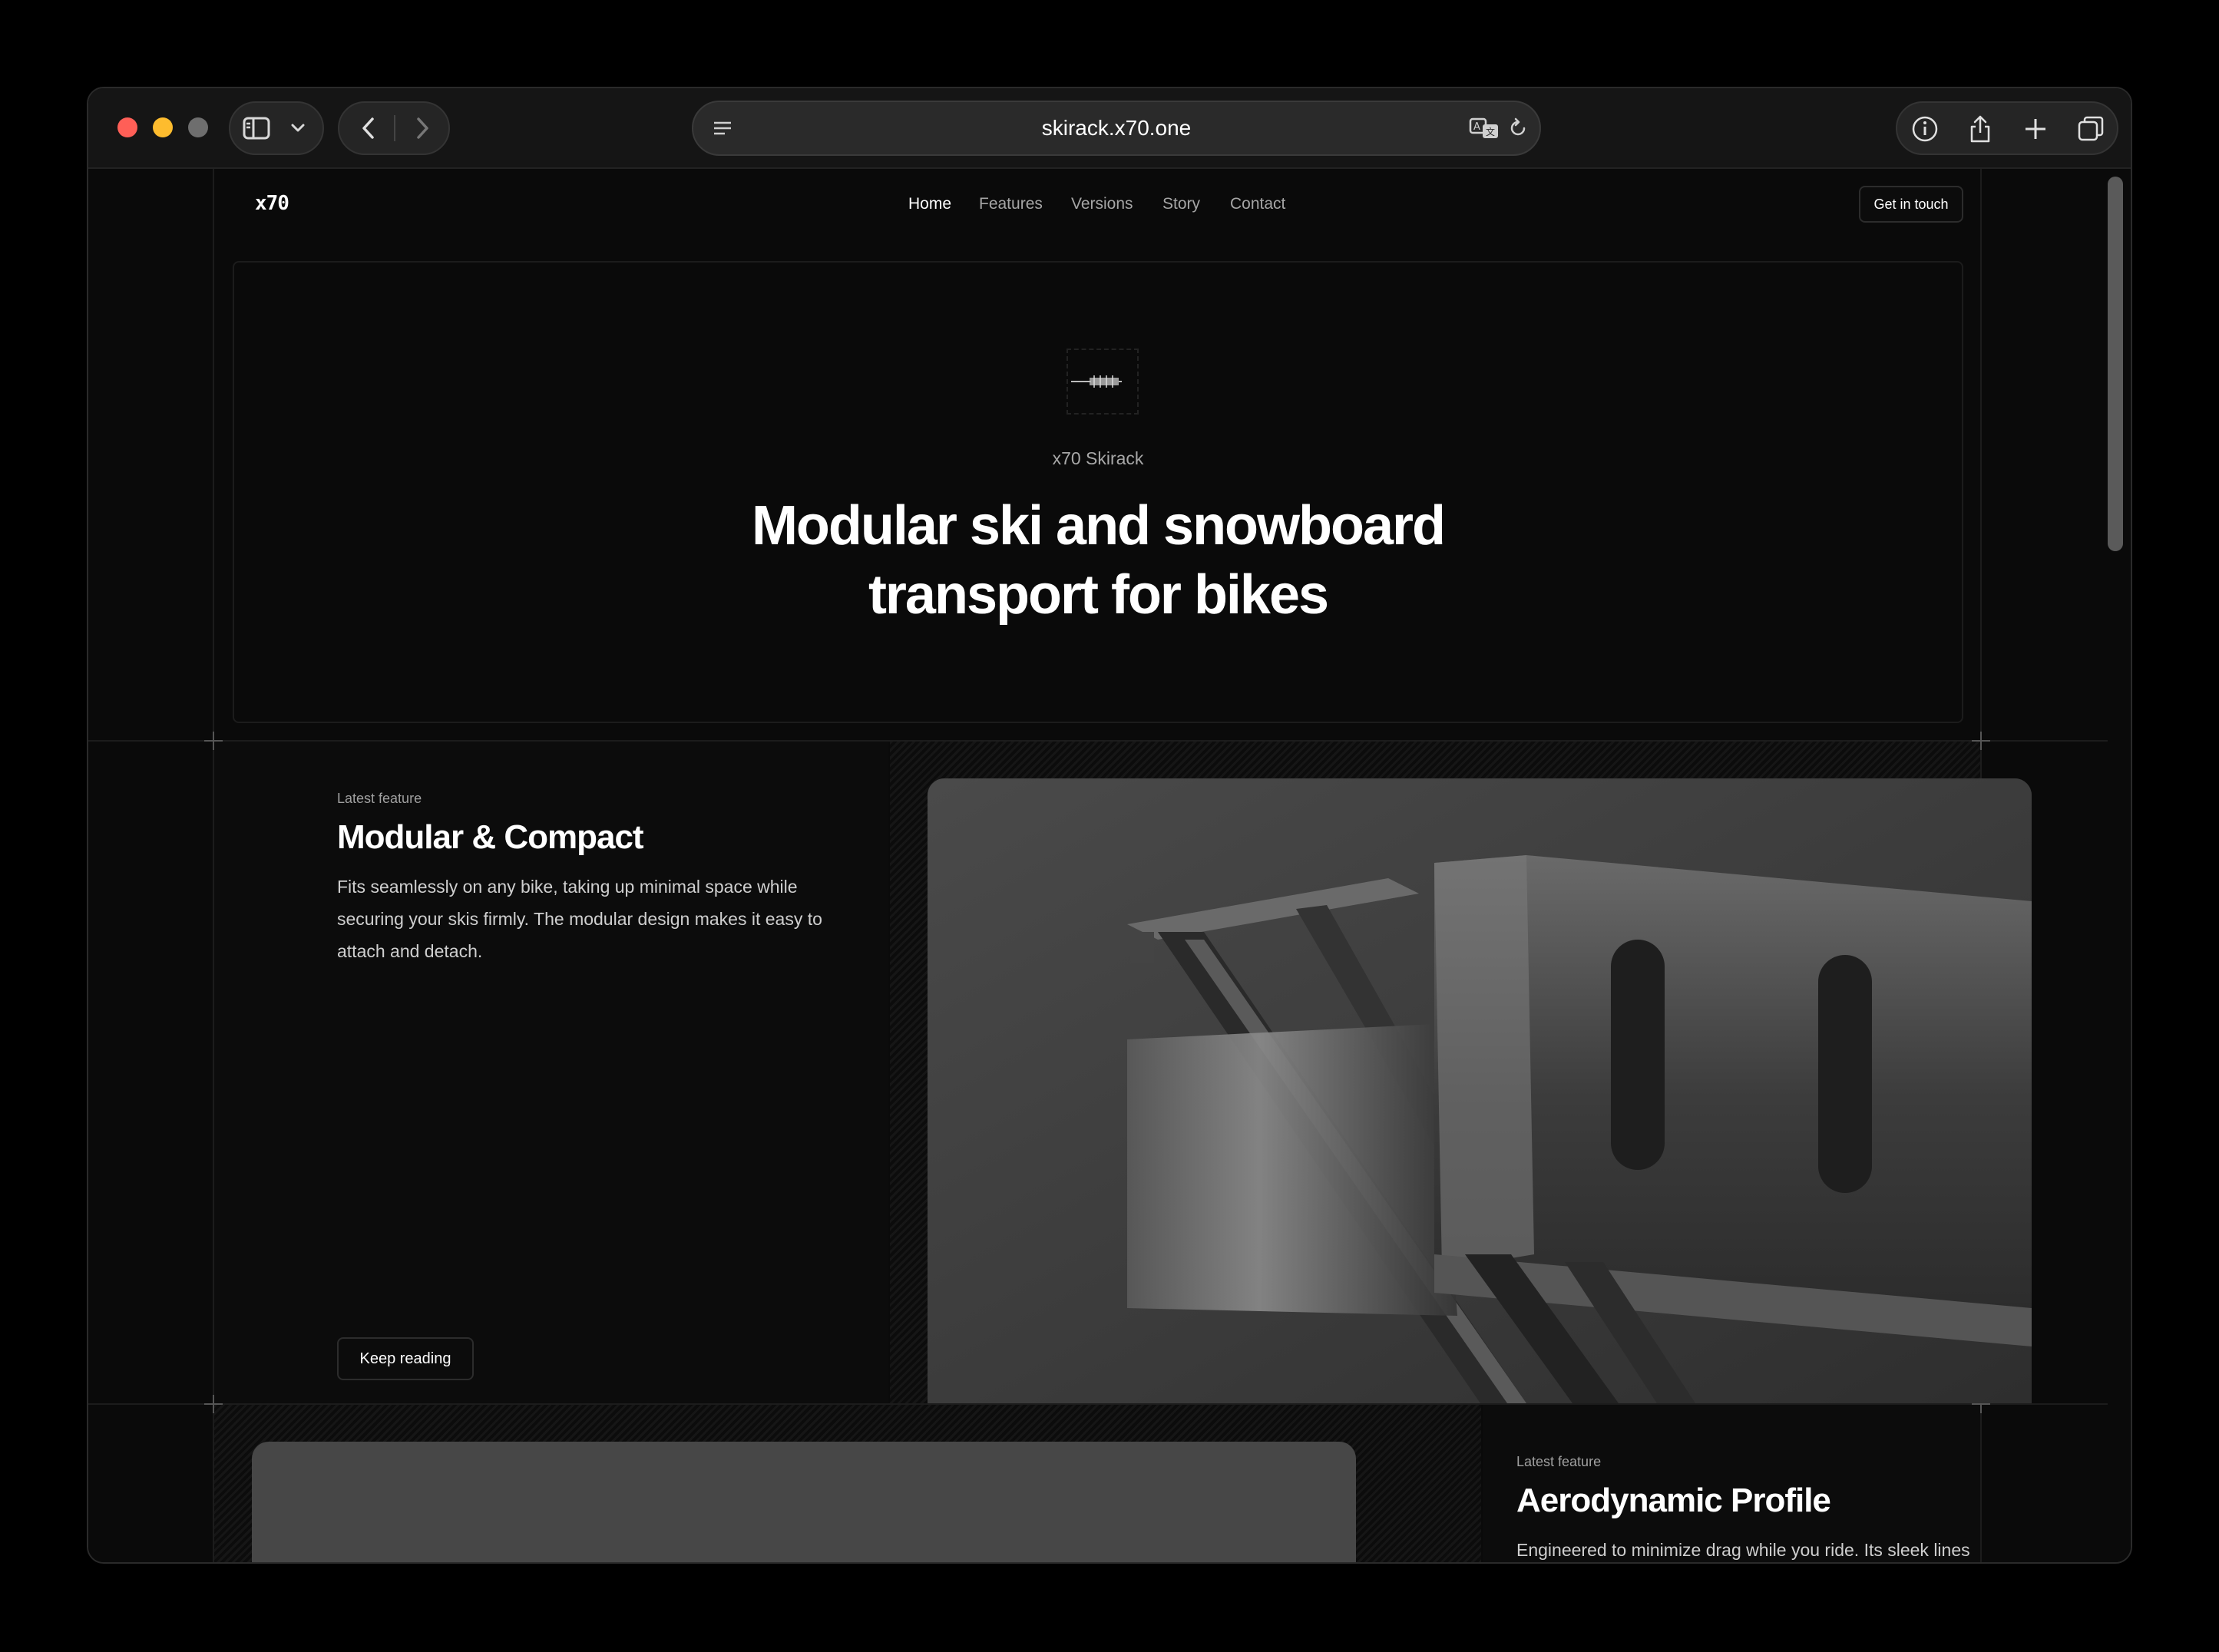  What do you see at coordinates (276, 128) in the screenshot?
I see `sidebar-toggle-group` at bounding box center [276, 128].